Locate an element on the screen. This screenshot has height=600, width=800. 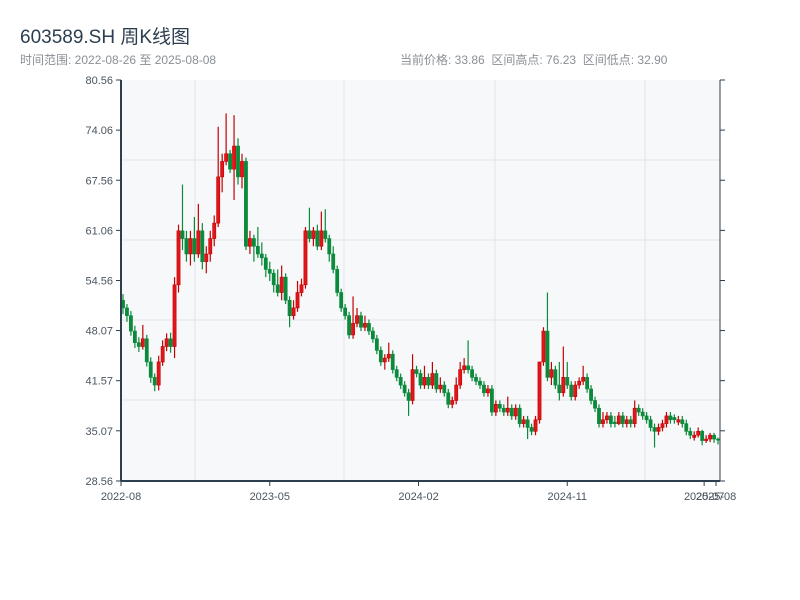
x-tick-label: 2022-08 is located at coordinates (121, 497).